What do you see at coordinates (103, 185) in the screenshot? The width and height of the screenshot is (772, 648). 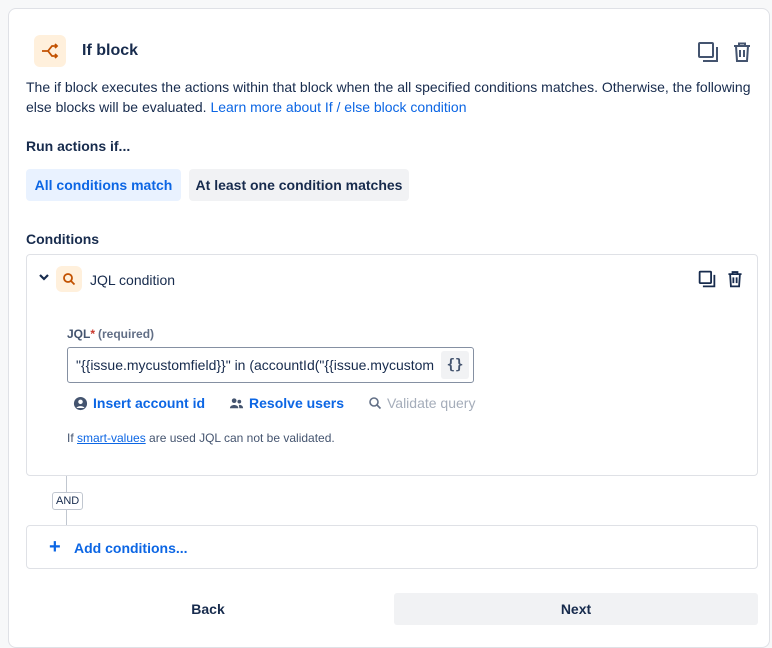 I see `all-conditions-match-option: All conditions match` at bounding box center [103, 185].